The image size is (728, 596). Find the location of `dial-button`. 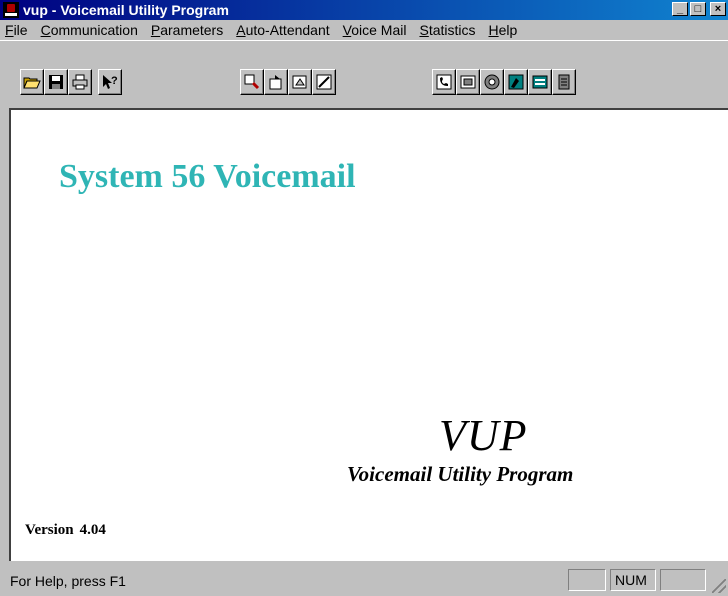

dial-button is located at coordinates (492, 82).